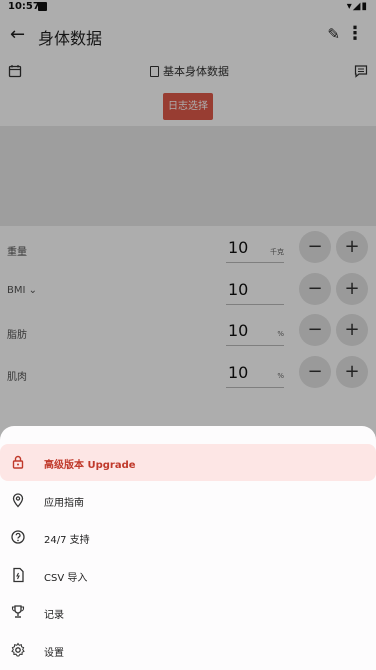 The height and width of the screenshot is (670, 376). I want to click on menu-item-label: 应用指南, so click(64, 503).